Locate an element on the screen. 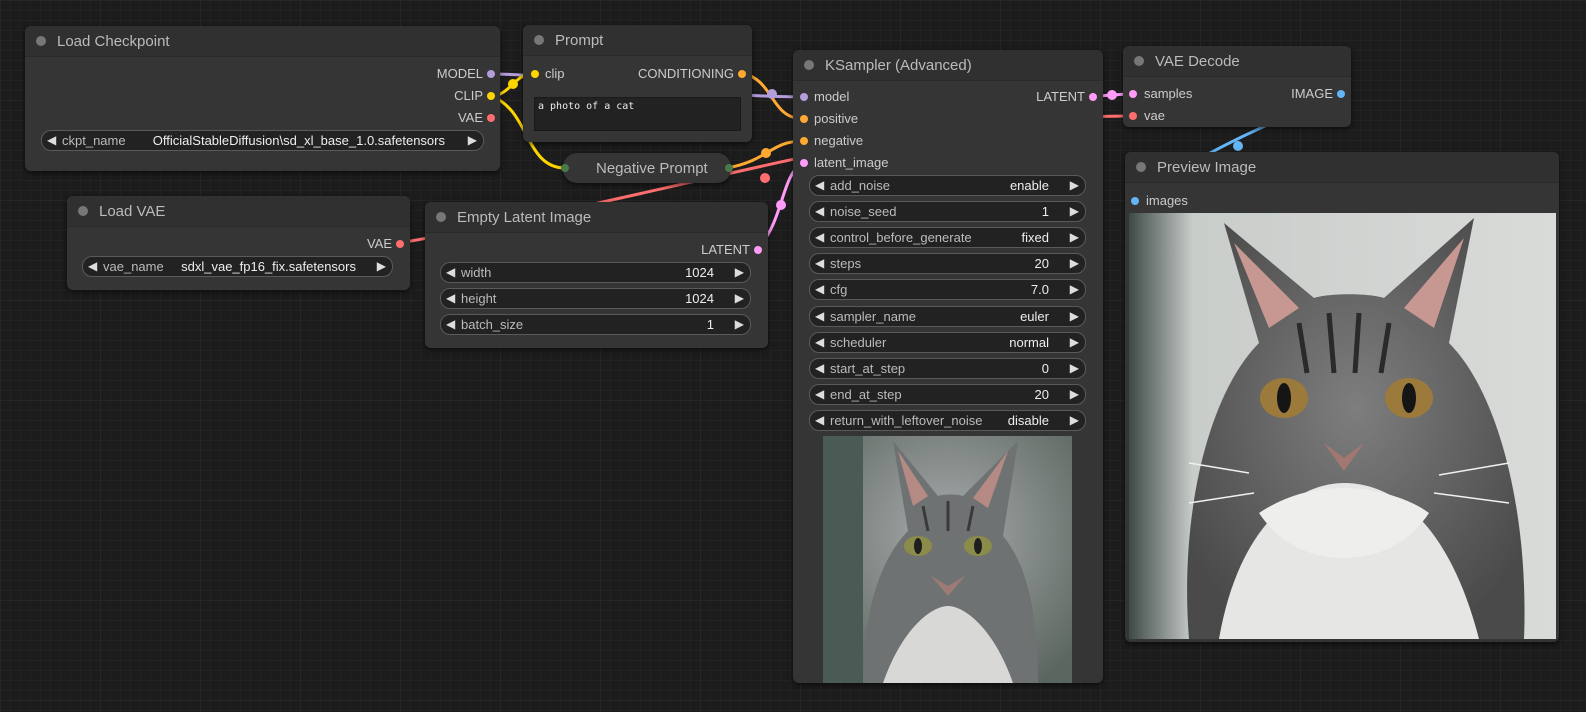 The height and width of the screenshot is (712, 1586). output-clip: CLIP is located at coordinates (474, 96).